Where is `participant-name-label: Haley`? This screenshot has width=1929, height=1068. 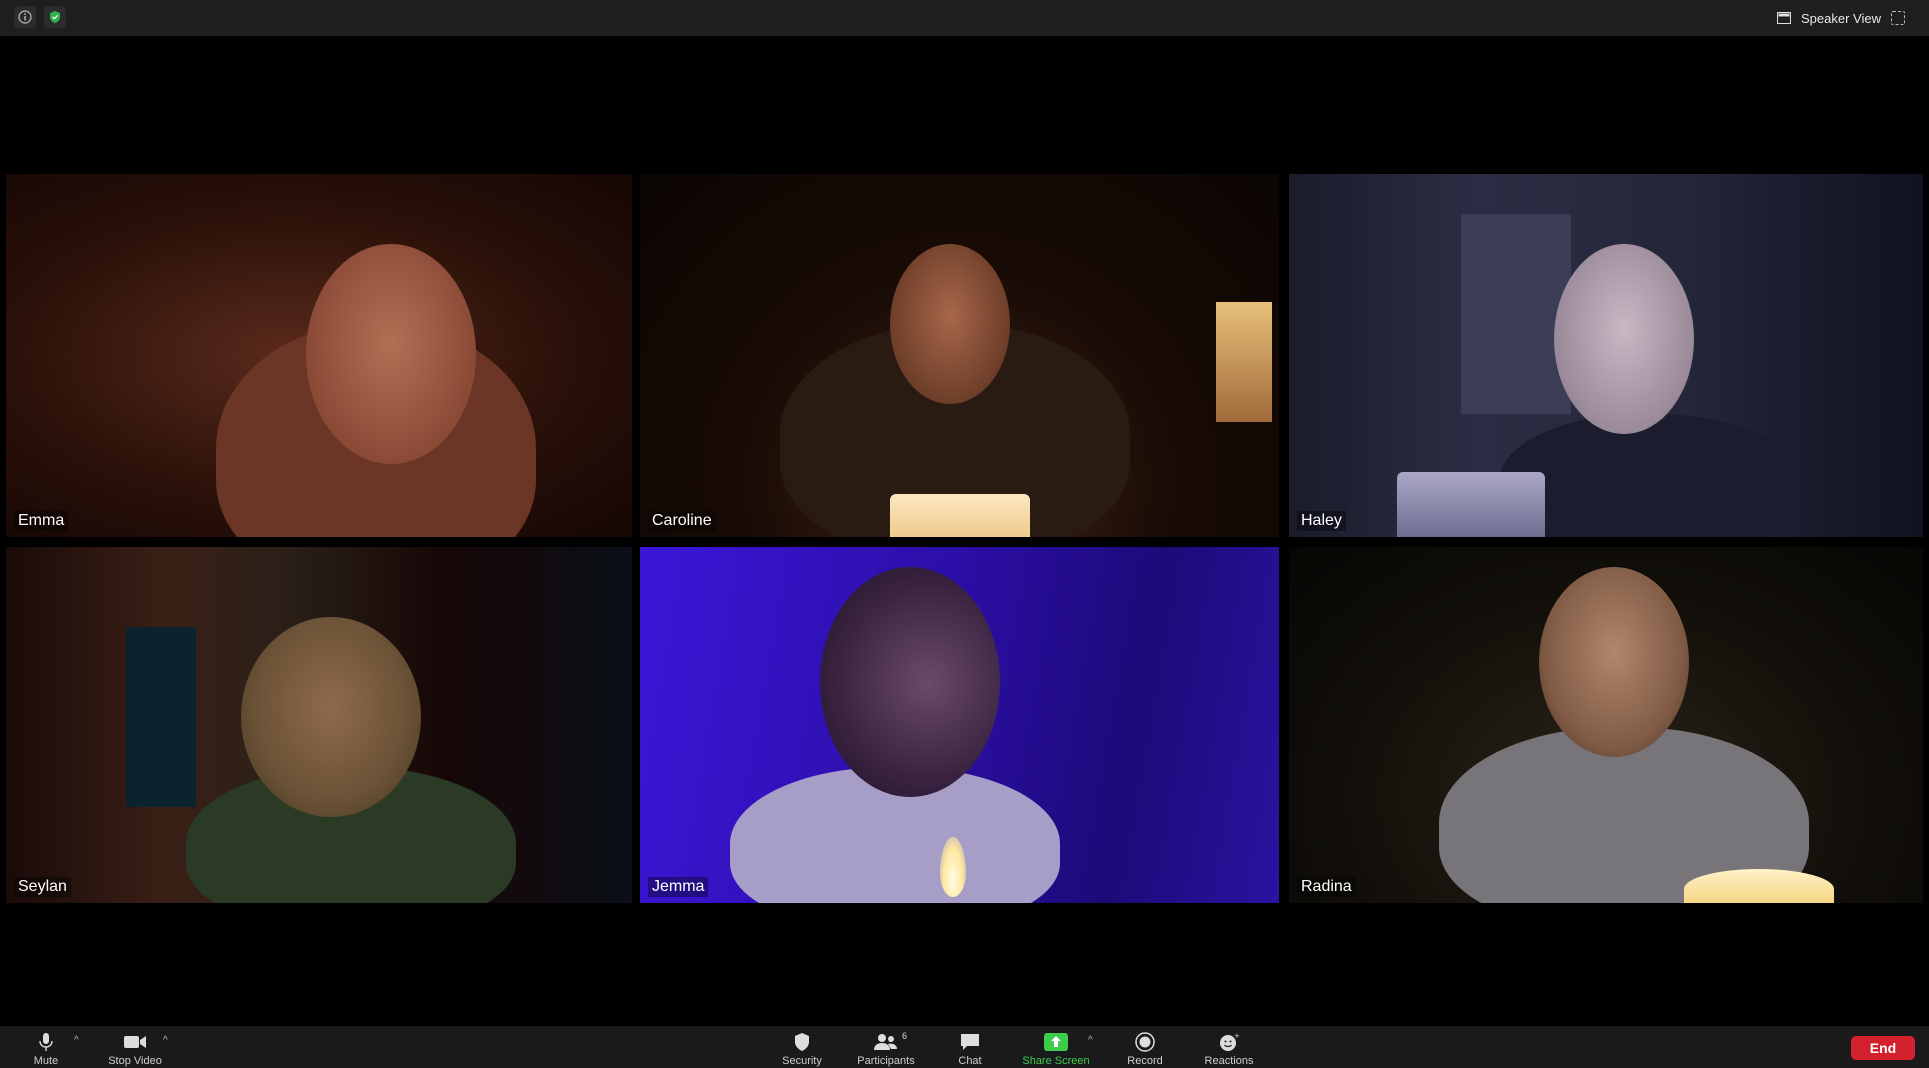 participant-name-label: Haley is located at coordinates (1321, 521).